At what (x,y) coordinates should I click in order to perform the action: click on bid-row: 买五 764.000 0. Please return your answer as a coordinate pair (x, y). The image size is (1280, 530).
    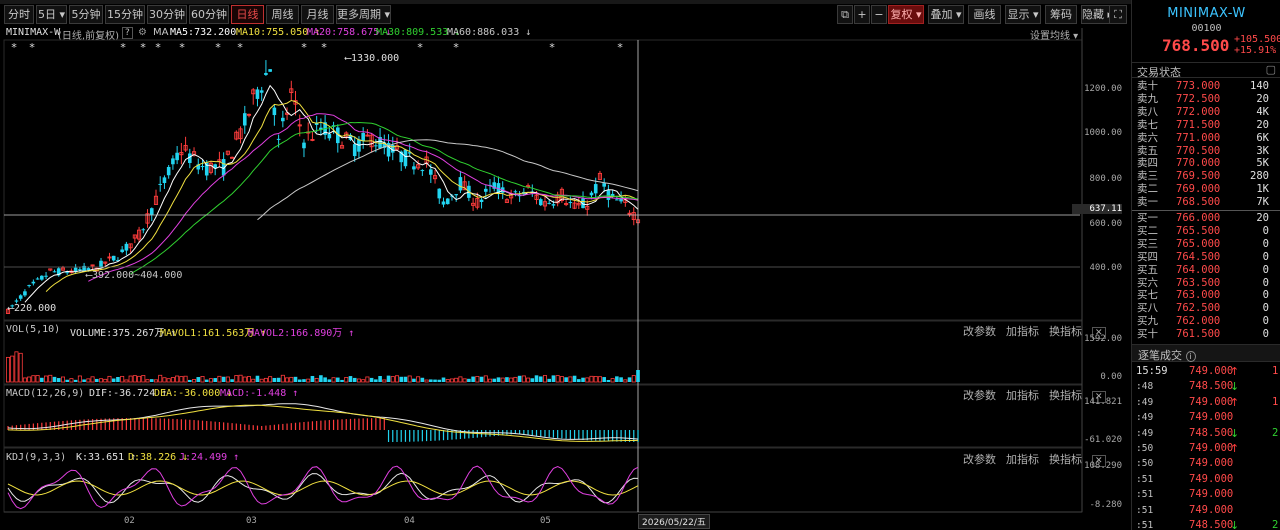
    Looking at the image, I should click on (1206, 270).